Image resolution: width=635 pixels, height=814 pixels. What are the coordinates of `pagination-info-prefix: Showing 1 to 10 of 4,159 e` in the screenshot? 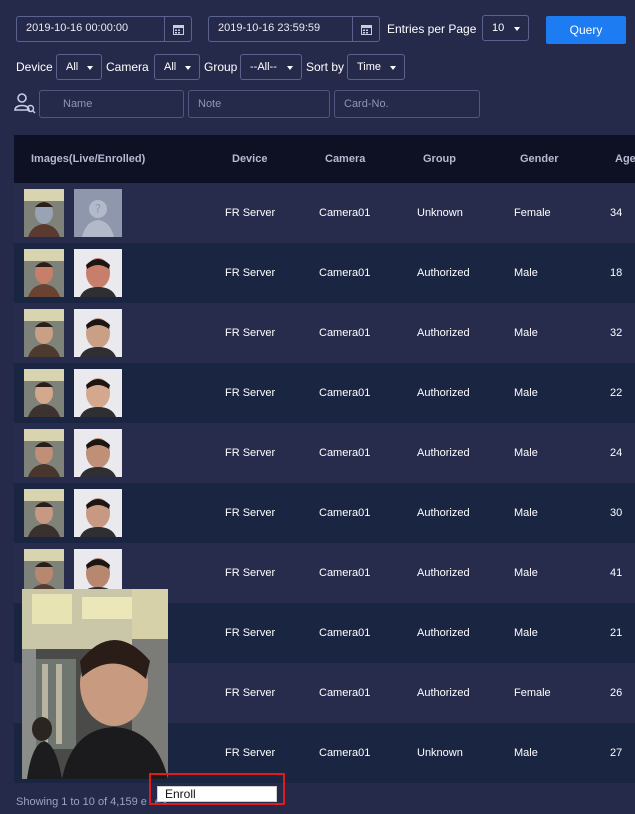 It's located at (81, 802).